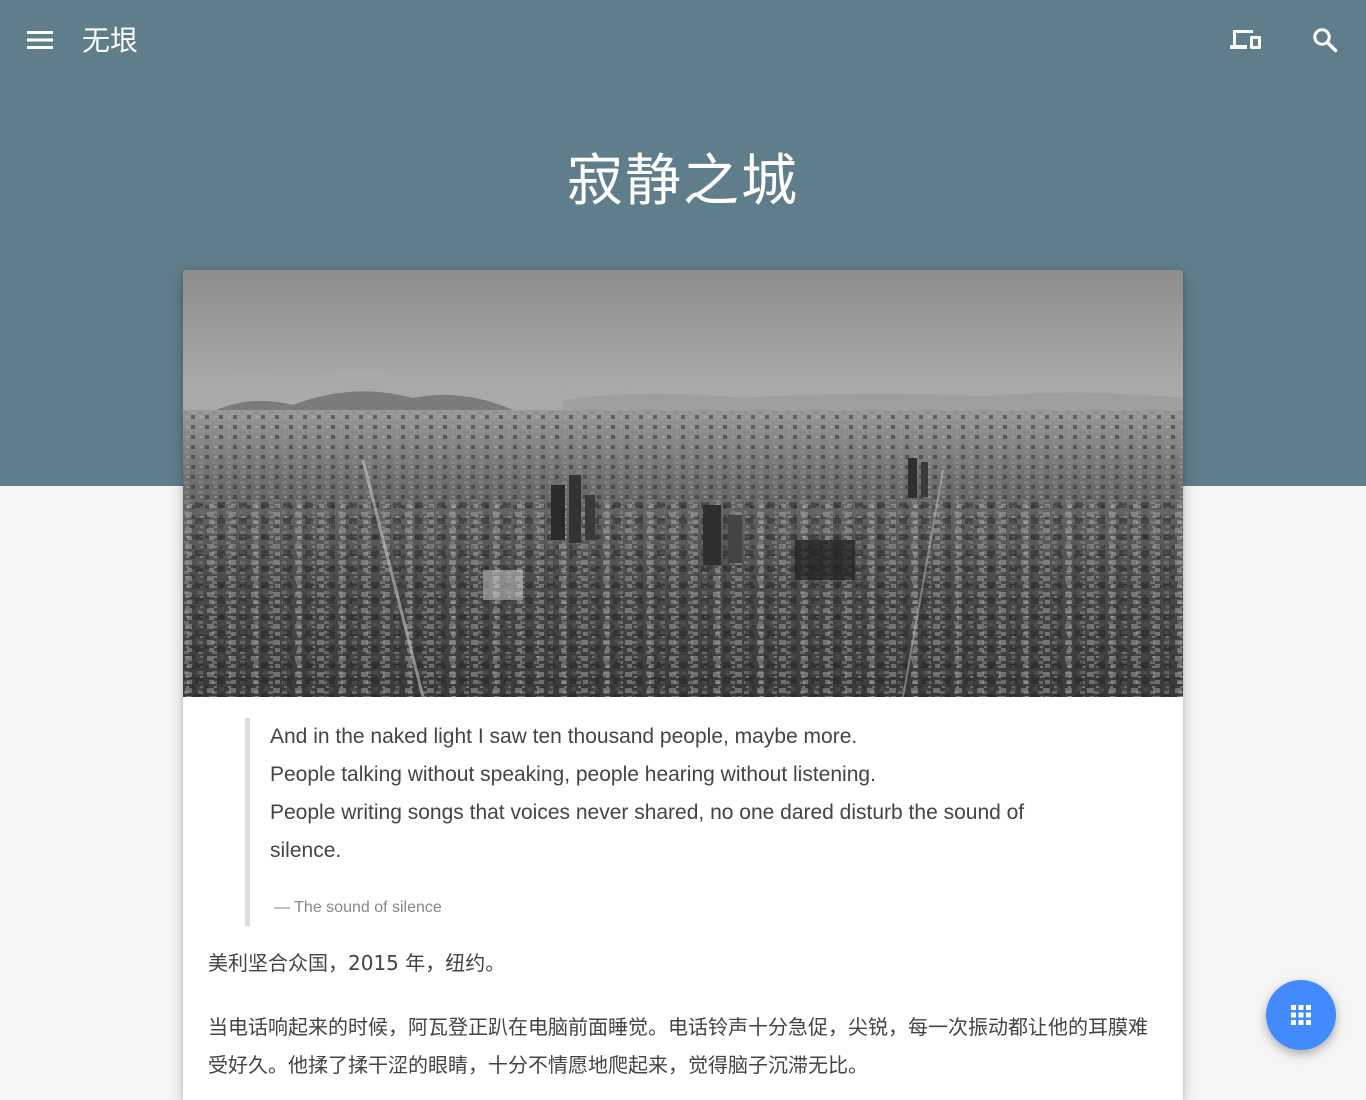 The height and width of the screenshot is (1100, 1366). I want to click on devices-button, so click(1246, 40).